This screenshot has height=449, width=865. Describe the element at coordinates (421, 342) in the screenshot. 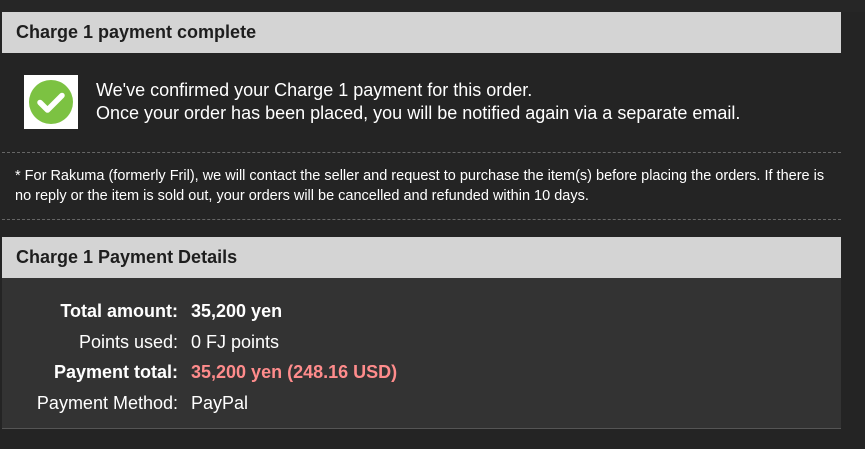

I see `points-used-row: Points used: 0 FJ points` at that location.